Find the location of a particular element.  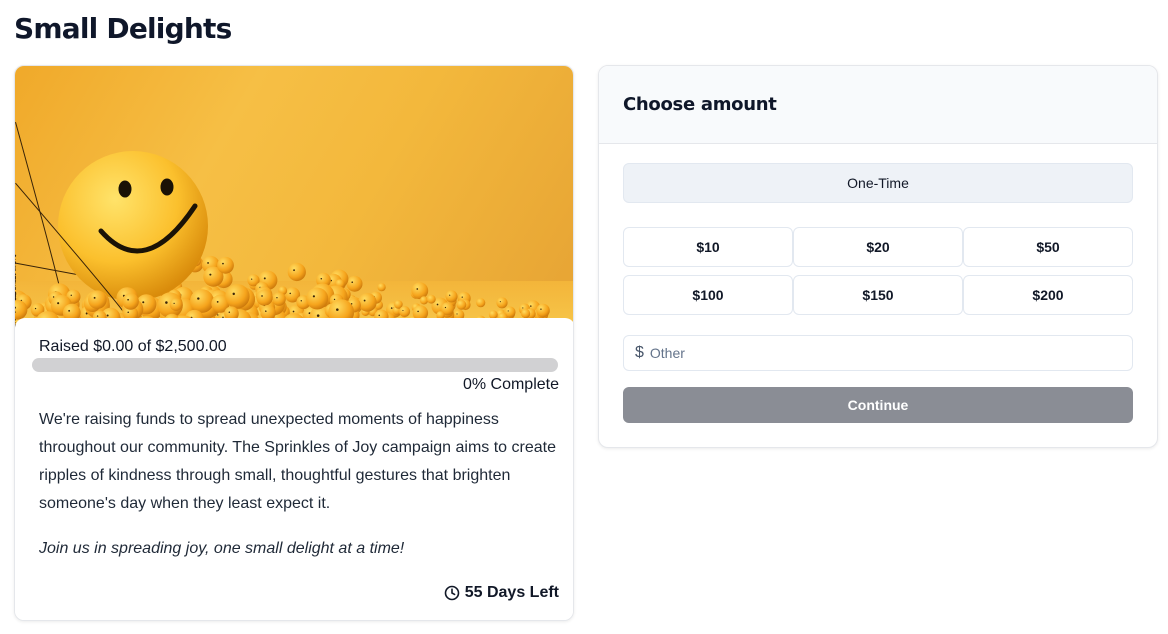

one-time-tab: One-Time is located at coordinates (878, 183).